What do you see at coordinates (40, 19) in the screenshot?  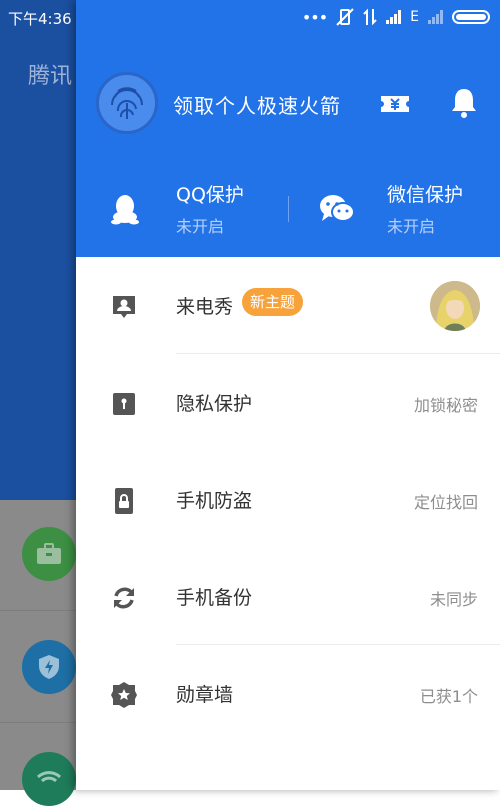 I see `status-time: 下午4:36` at bounding box center [40, 19].